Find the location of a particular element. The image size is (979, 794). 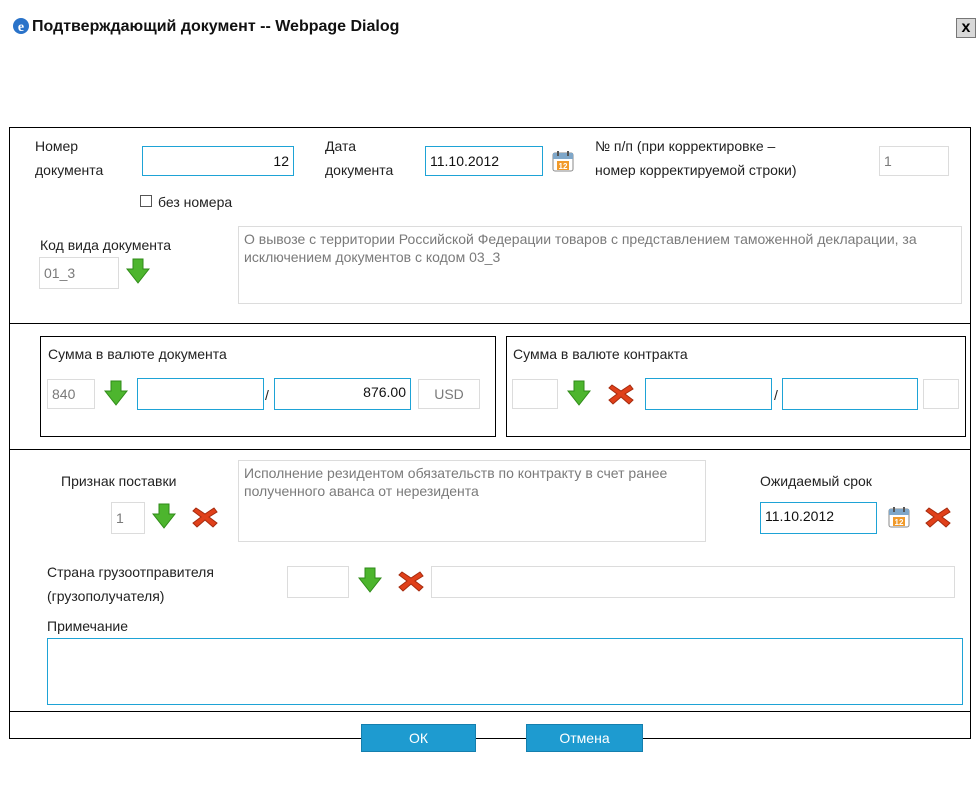

doc-number-label-1: Номер is located at coordinates (57, 146).